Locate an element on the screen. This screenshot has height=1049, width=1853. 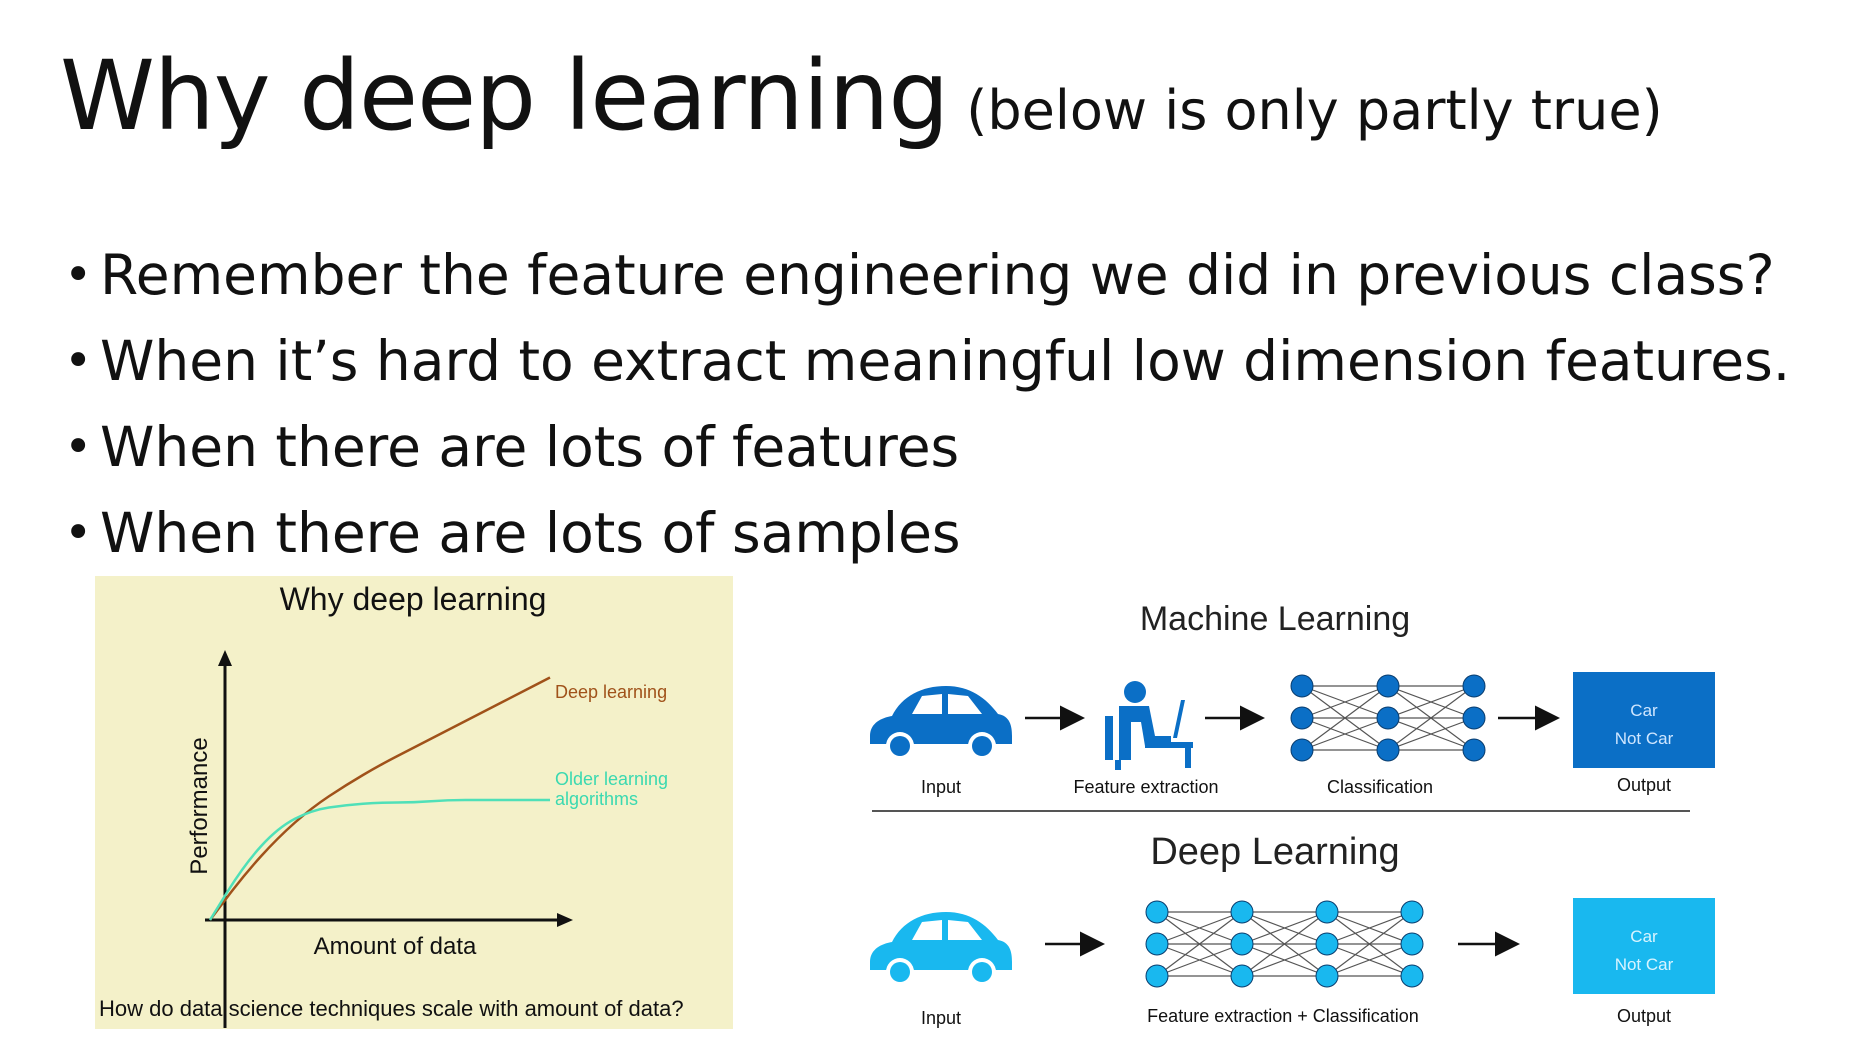
bullet-text: When there are lots of features is located at coordinates (530, 447).